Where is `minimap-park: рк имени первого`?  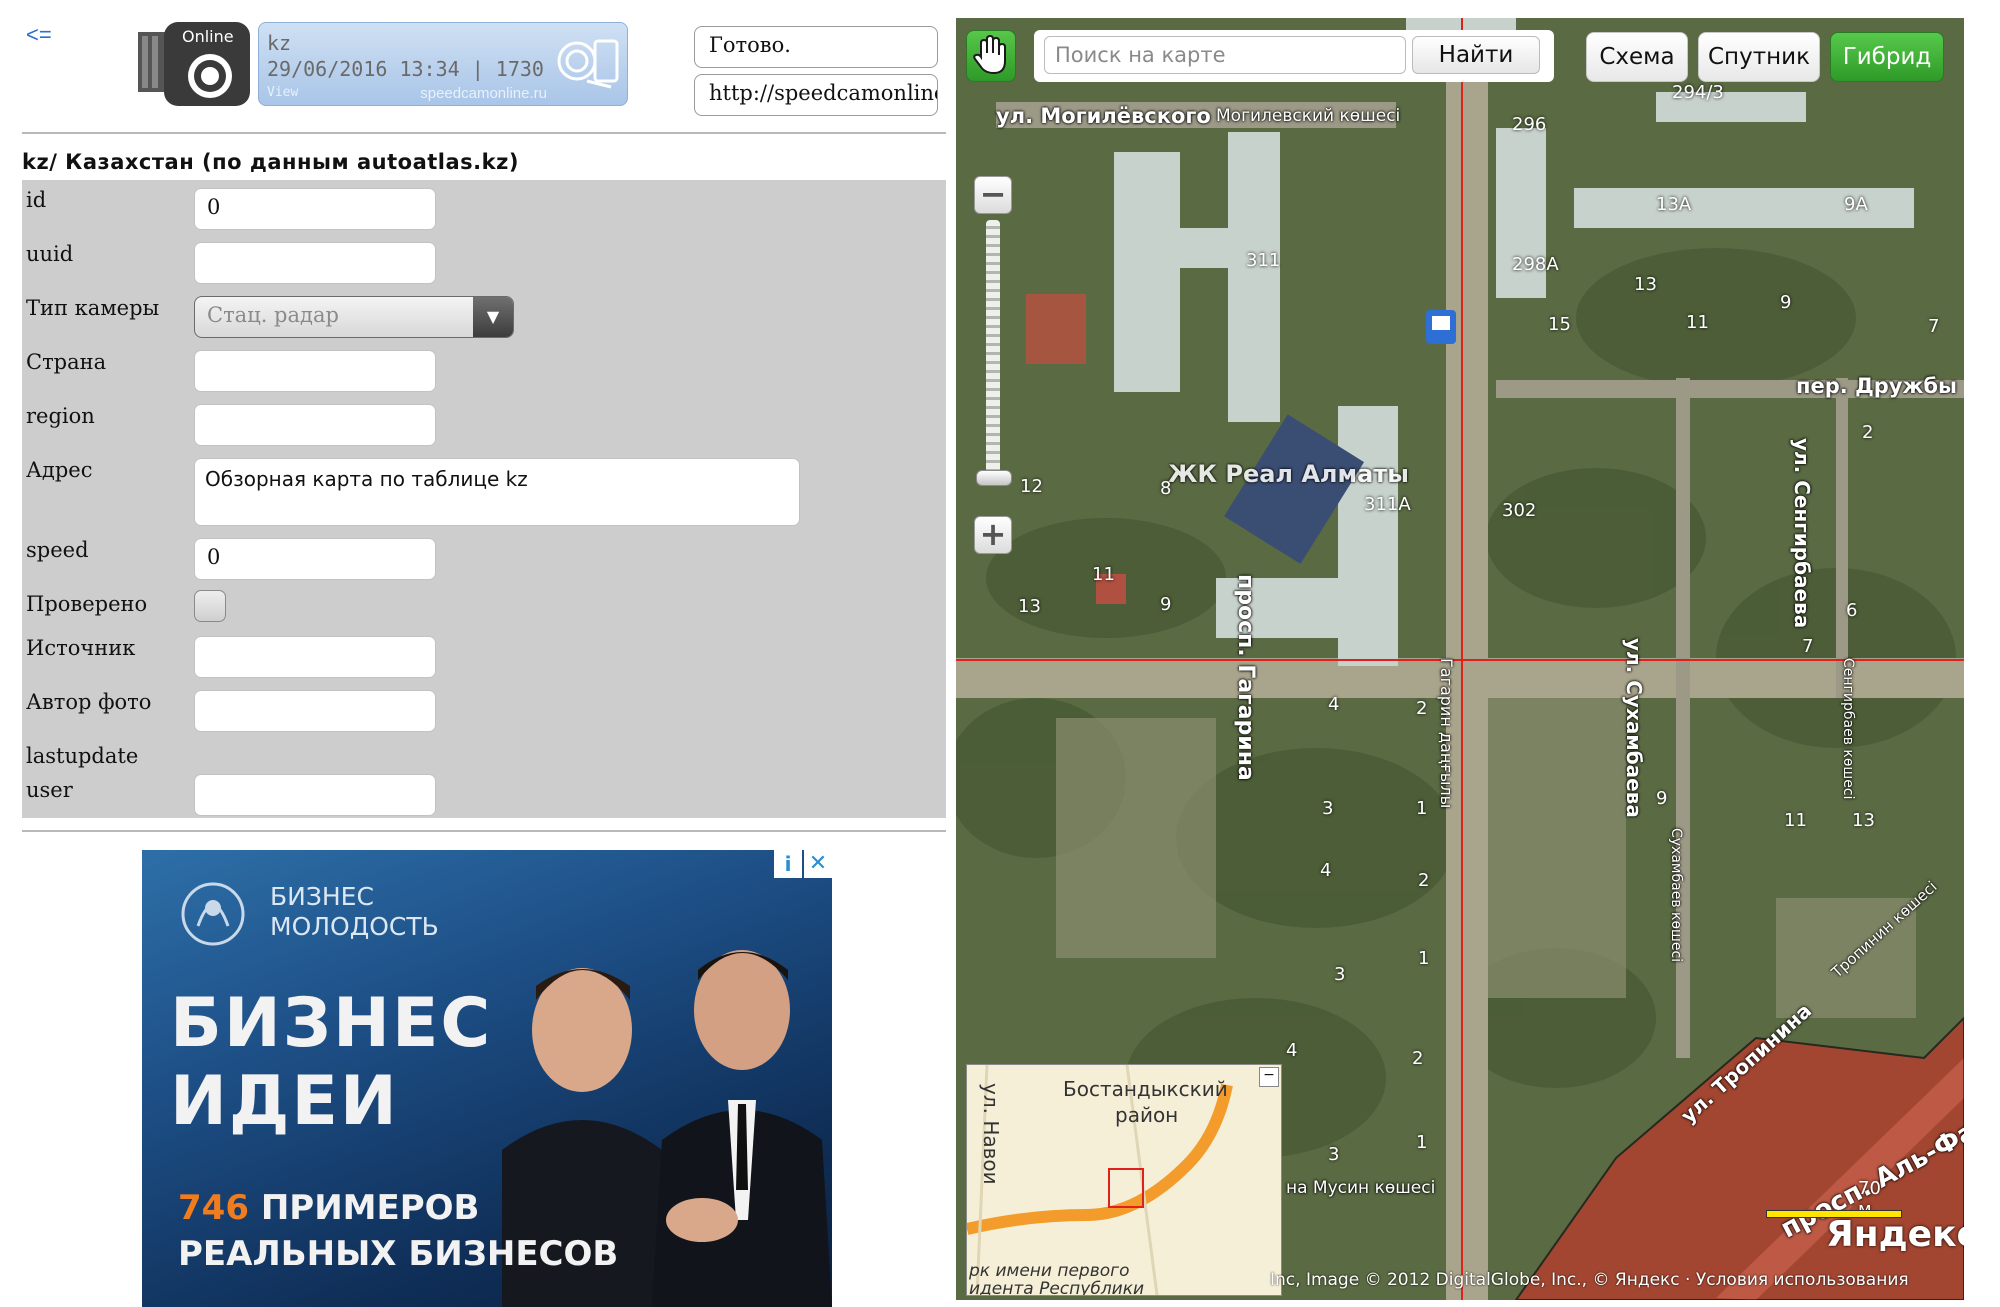
minimap-park: рк имени первого is located at coordinates (1049, 1271).